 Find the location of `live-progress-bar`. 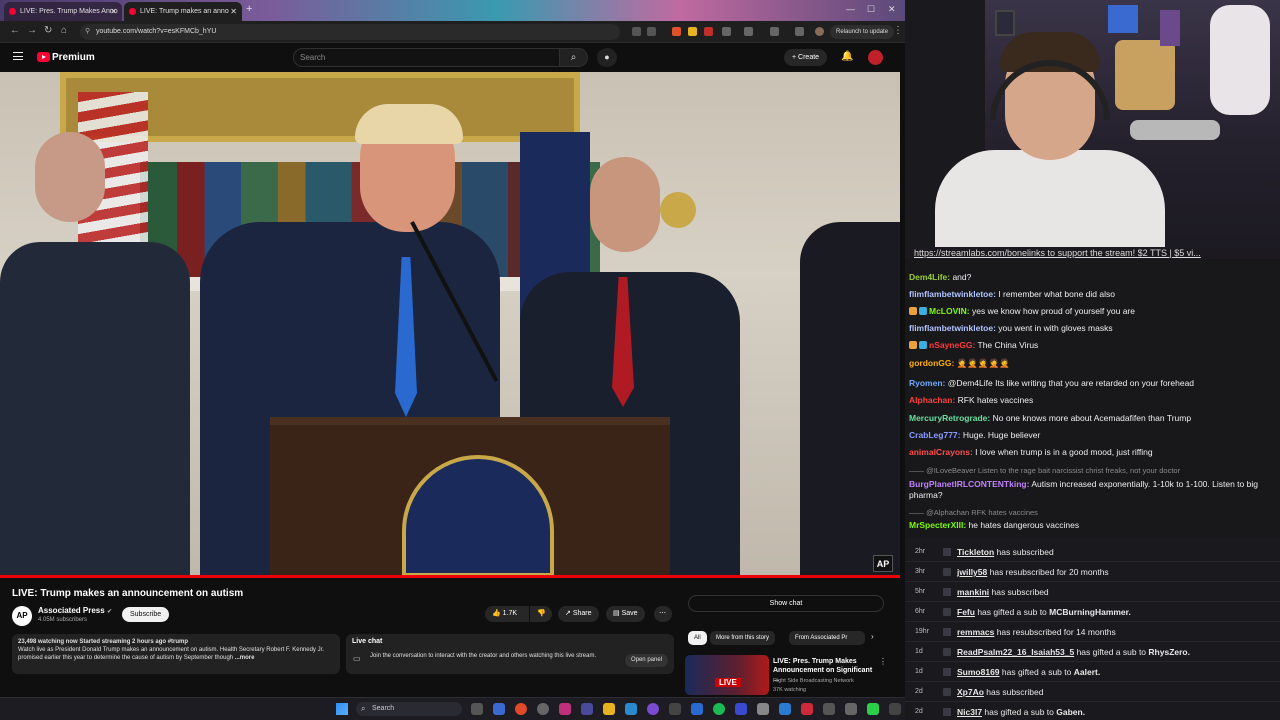

live-progress-bar is located at coordinates (450, 576).